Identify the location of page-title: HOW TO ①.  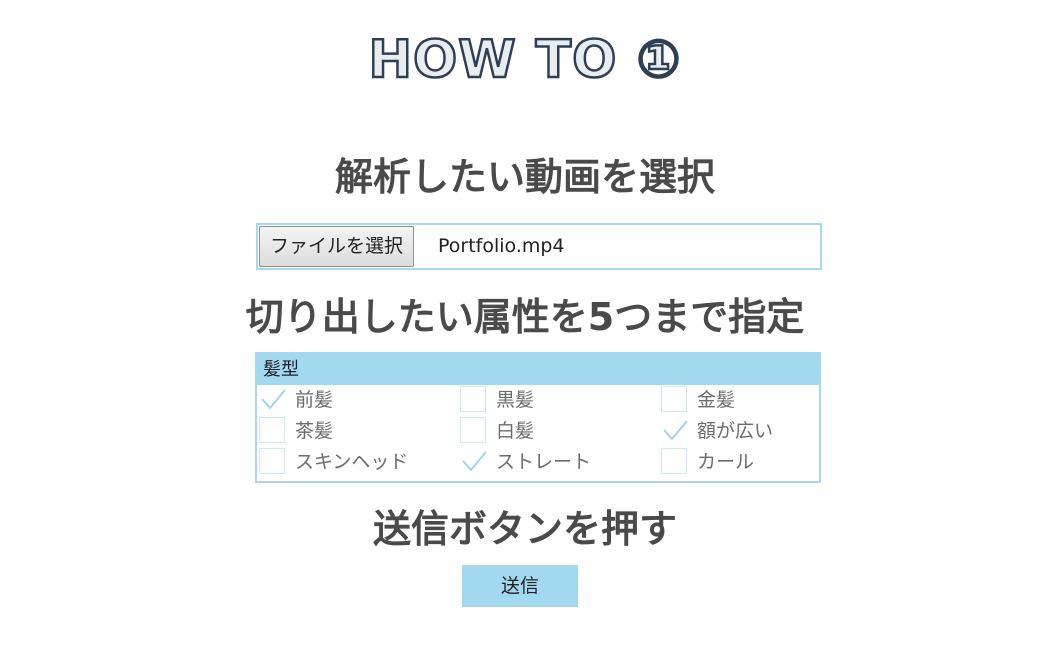
(524, 60).